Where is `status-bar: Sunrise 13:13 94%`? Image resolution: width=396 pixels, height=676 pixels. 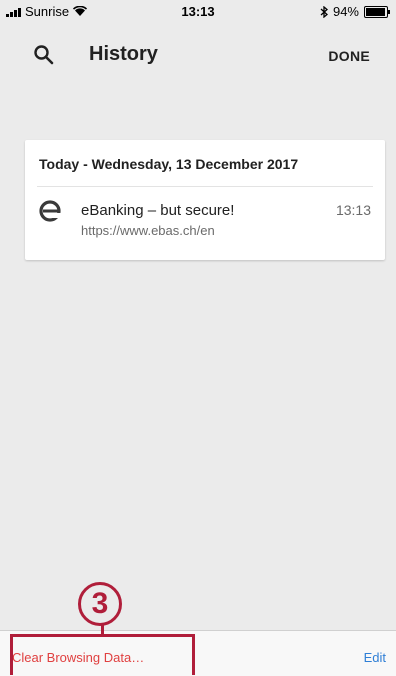
status-bar: Sunrise 13:13 94% is located at coordinates (198, 11).